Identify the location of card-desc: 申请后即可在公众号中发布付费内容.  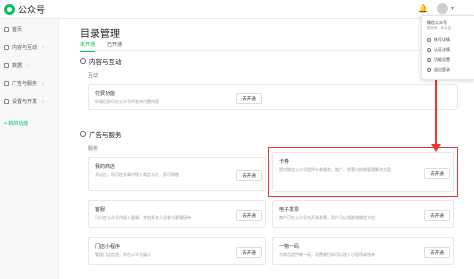
(127, 101).